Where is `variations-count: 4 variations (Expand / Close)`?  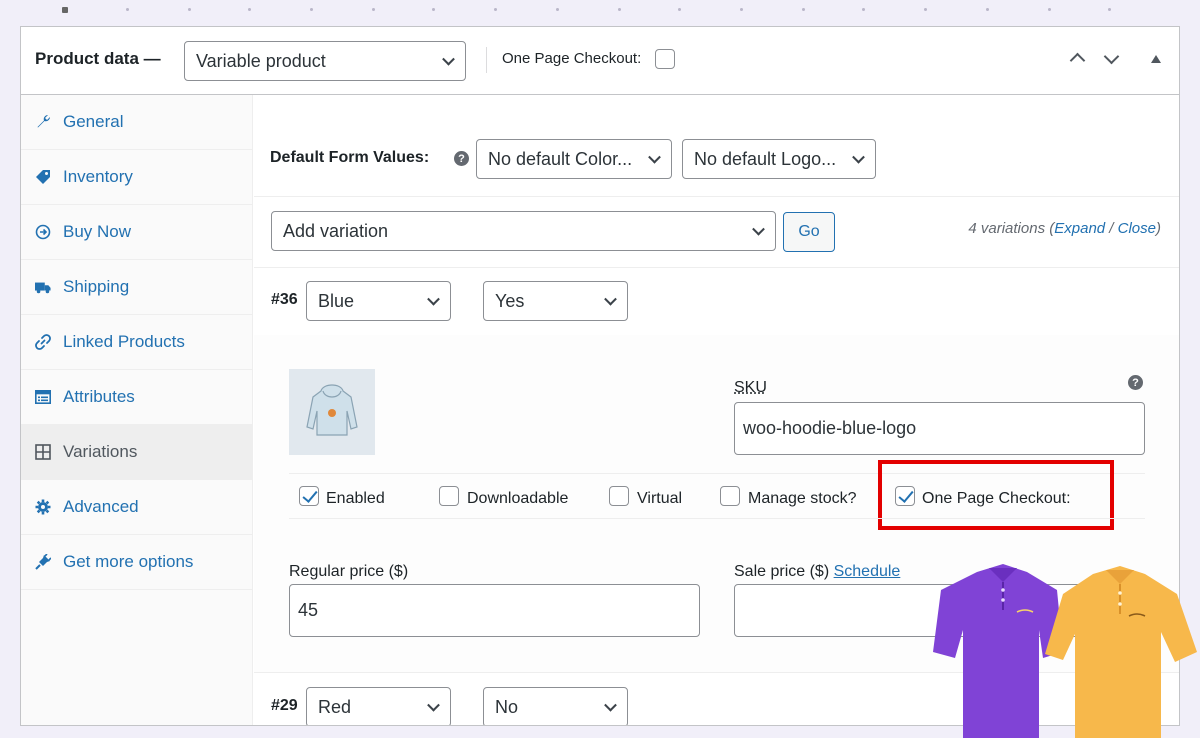
variations-count: 4 variations (Expand / Close) is located at coordinates (1064, 228).